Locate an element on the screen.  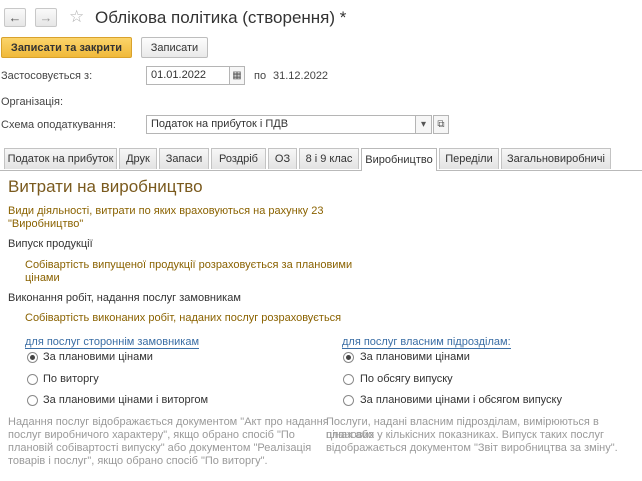
external-option-revenue: По виторгу is located at coordinates (71, 379).